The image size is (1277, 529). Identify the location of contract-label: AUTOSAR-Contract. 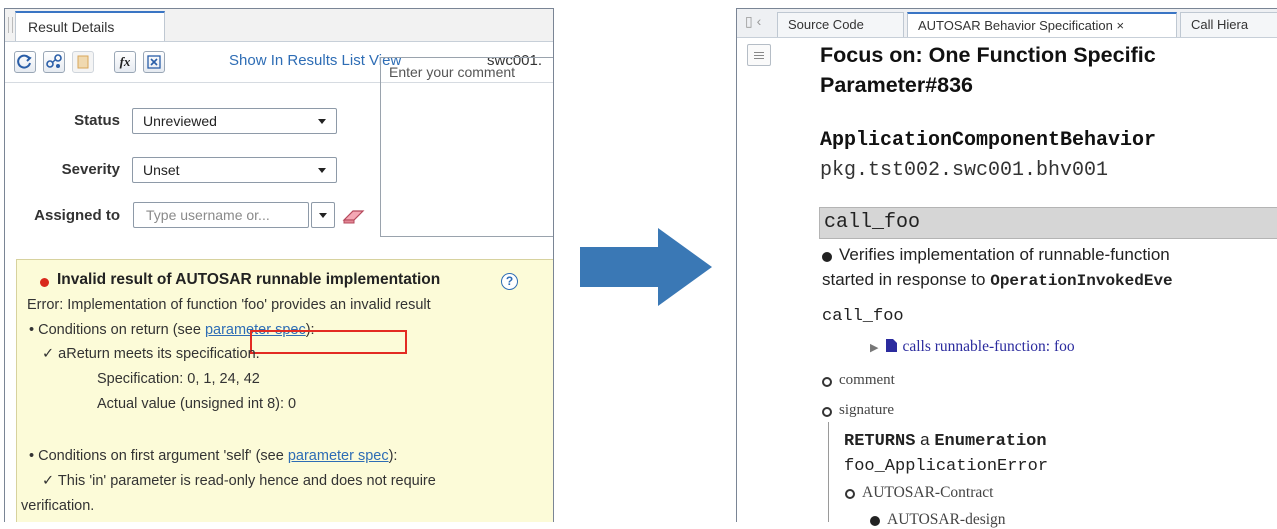
(927, 493).